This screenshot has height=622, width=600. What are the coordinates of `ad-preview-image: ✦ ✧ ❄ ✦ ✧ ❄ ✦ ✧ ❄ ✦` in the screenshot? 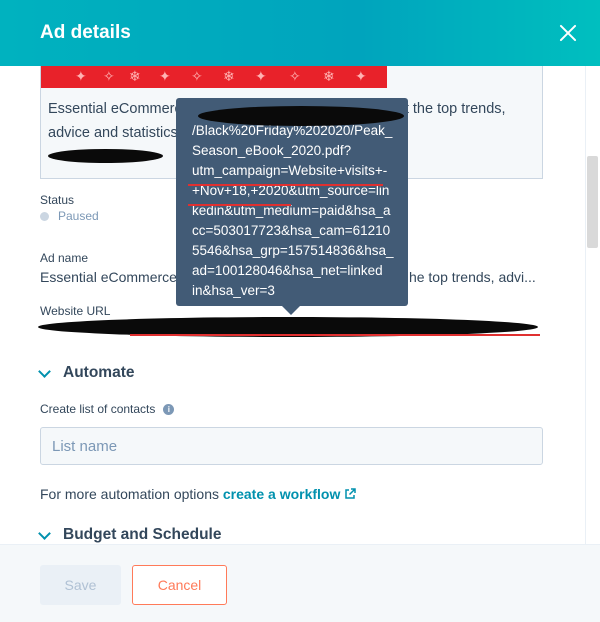 It's located at (214, 77).